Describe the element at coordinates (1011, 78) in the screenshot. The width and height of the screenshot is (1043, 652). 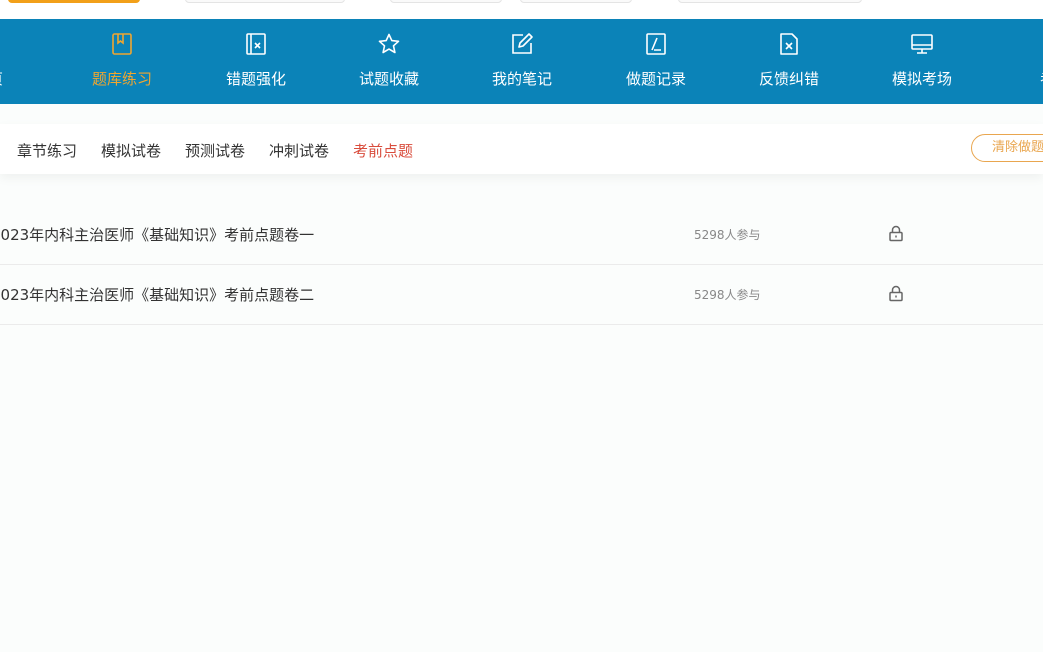
I see `nav-item-label: 考前` at that location.